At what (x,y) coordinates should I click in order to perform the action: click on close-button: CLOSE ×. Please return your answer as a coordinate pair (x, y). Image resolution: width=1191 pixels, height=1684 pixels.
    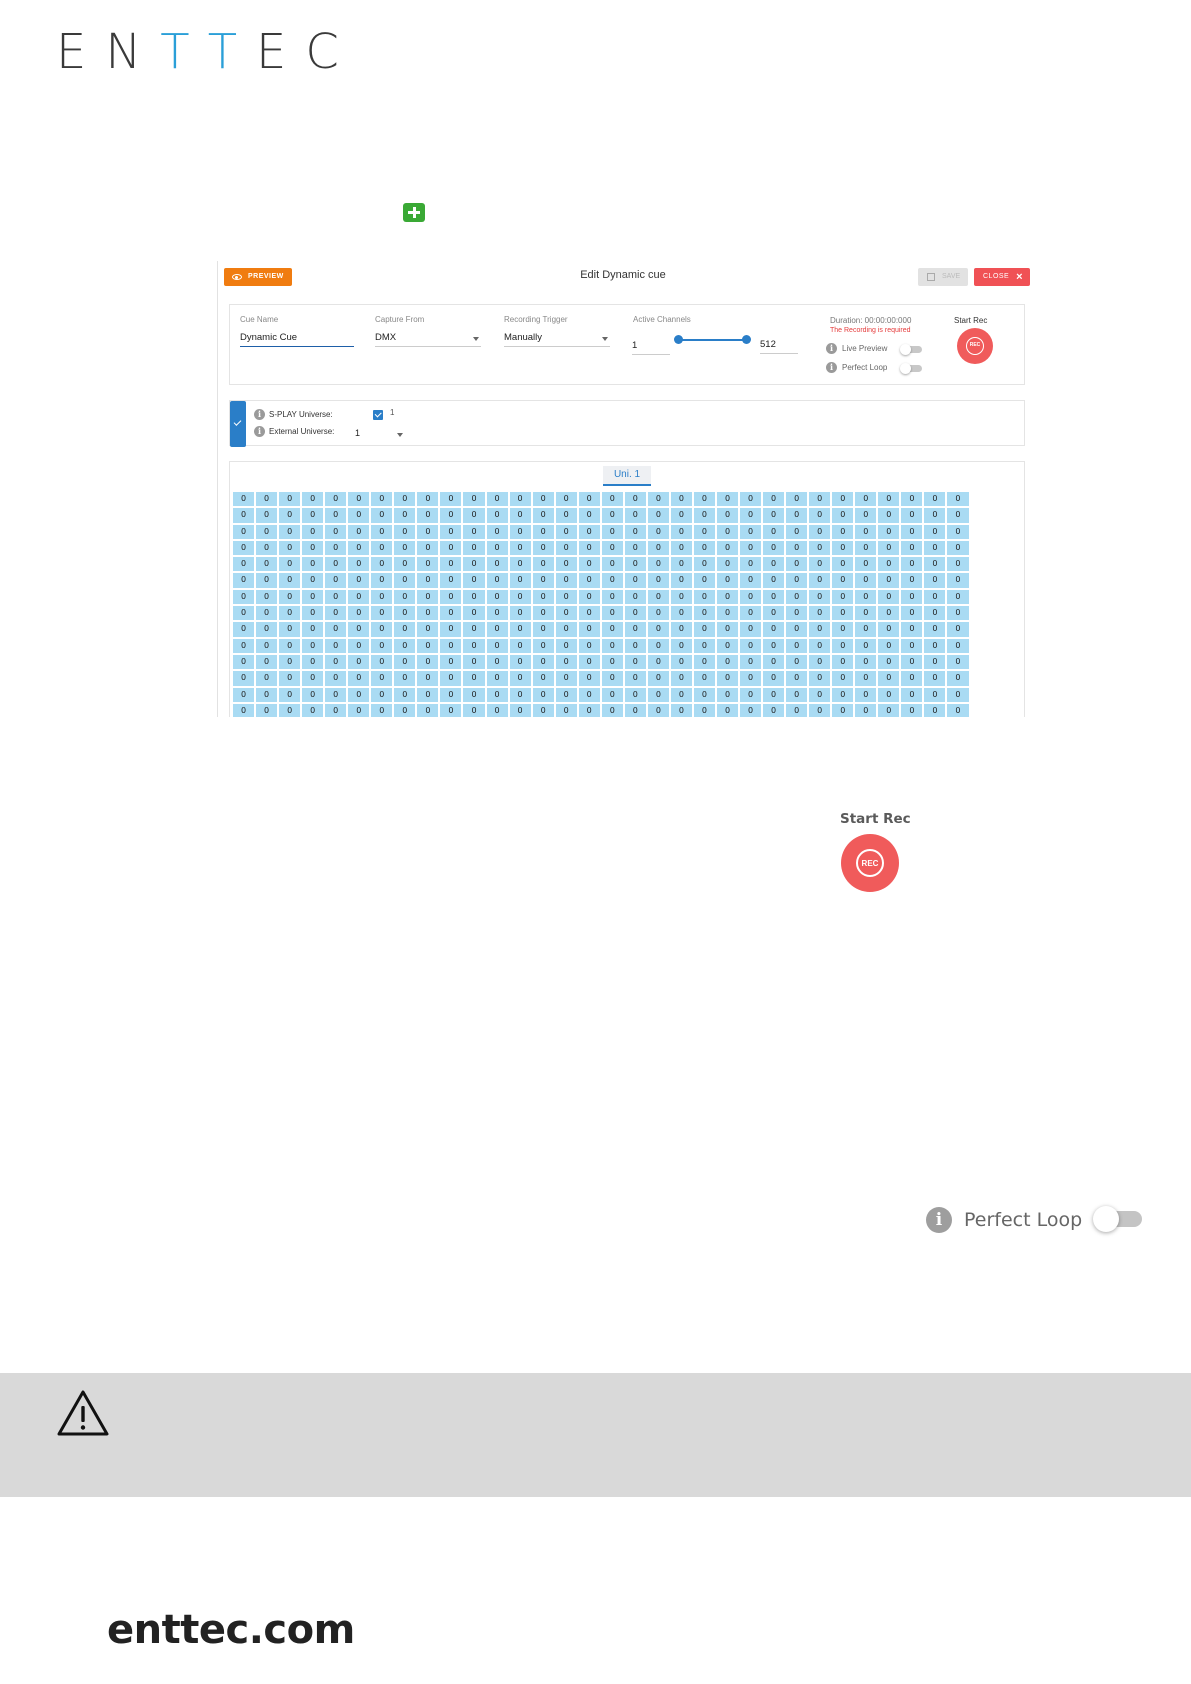
    Looking at the image, I should click on (1002, 277).